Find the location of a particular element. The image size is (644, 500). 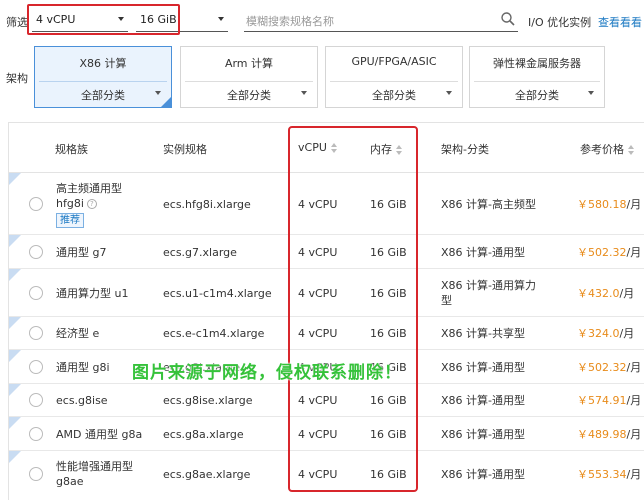

row-family: ecs.g8ise is located at coordinates (82, 400).